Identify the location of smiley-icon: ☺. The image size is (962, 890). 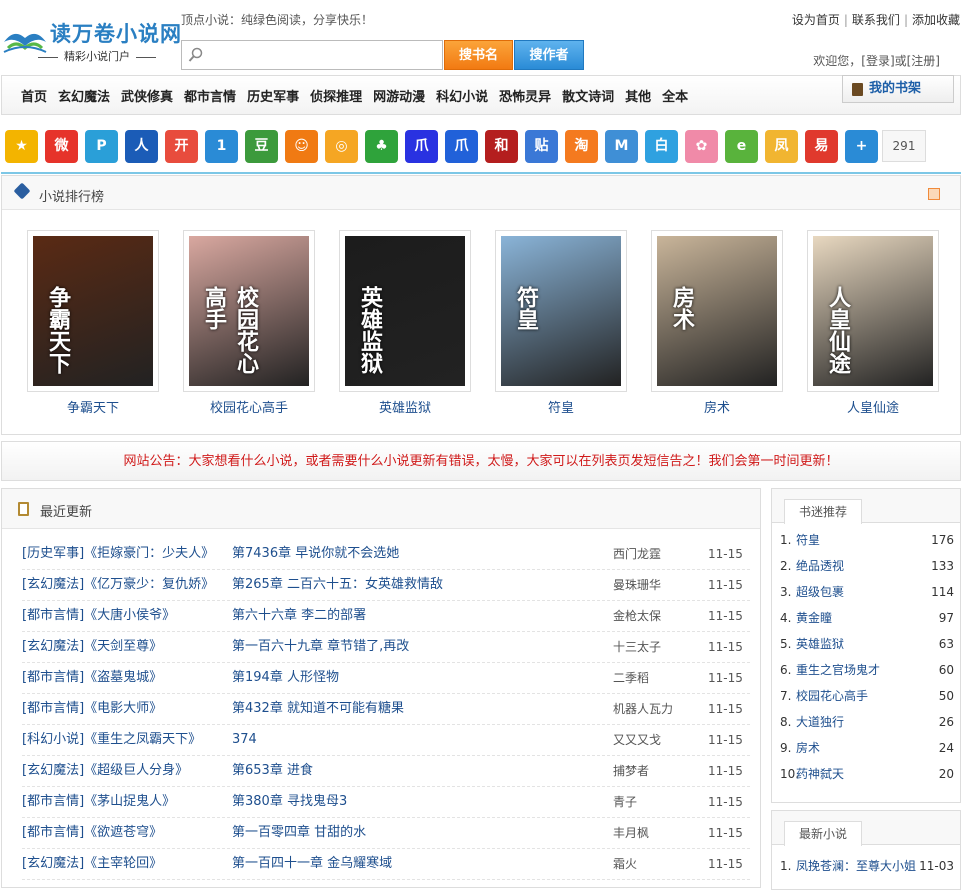
(301, 146).